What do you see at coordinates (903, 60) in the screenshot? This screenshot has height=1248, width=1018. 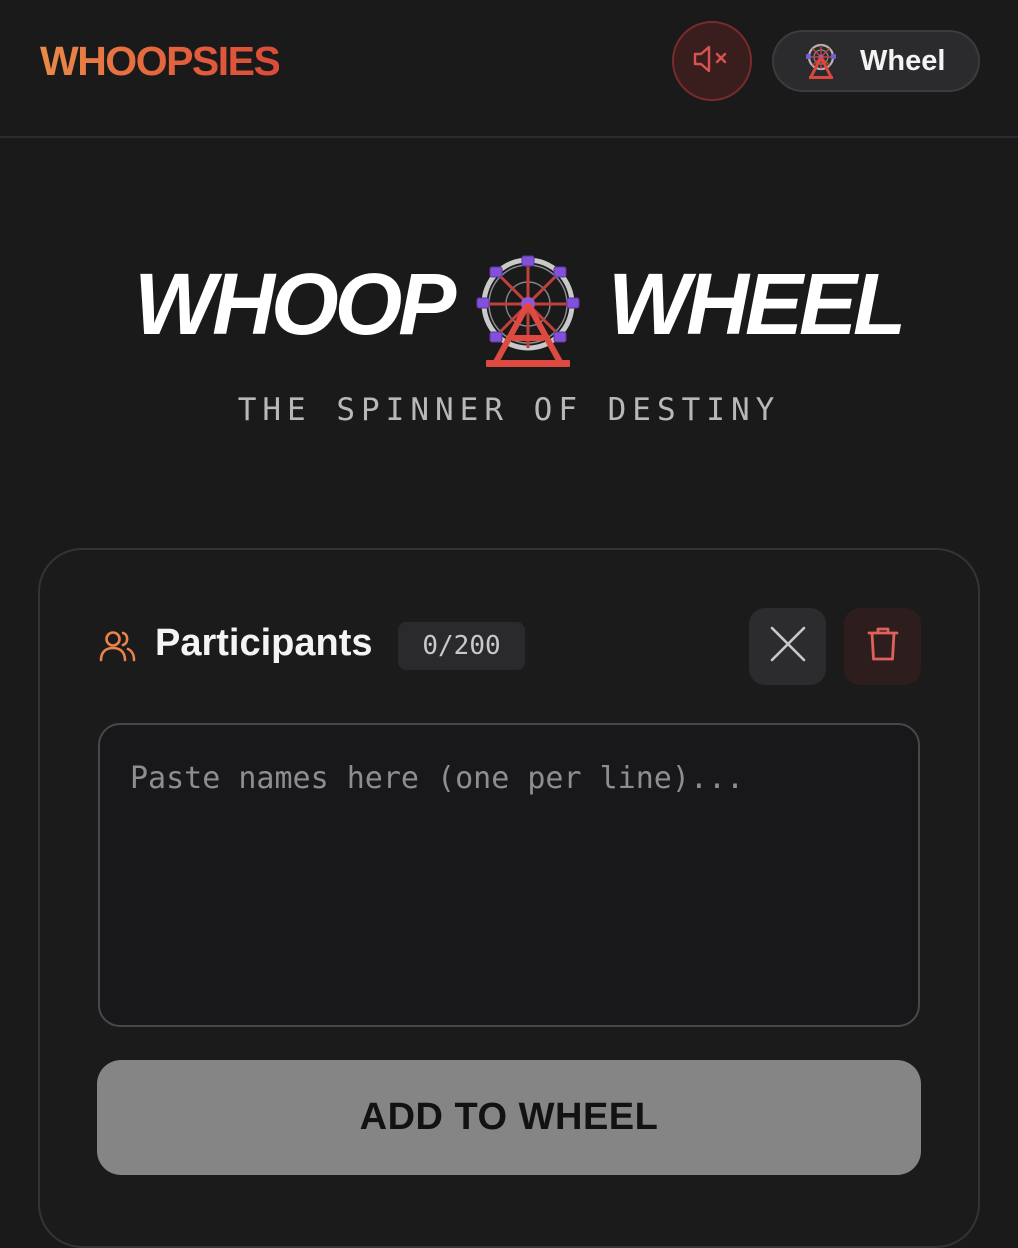 I see `wheel-nav-label: Wheel` at bounding box center [903, 60].